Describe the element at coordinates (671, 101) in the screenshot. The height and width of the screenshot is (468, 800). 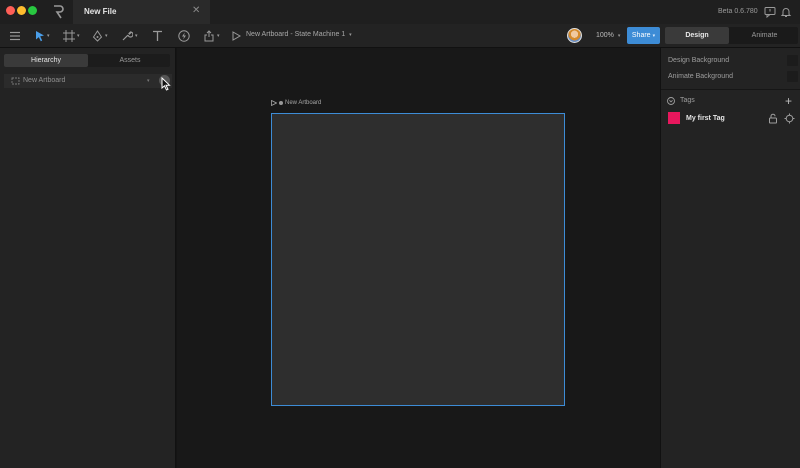
I see `collapse-tags-icon` at that location.